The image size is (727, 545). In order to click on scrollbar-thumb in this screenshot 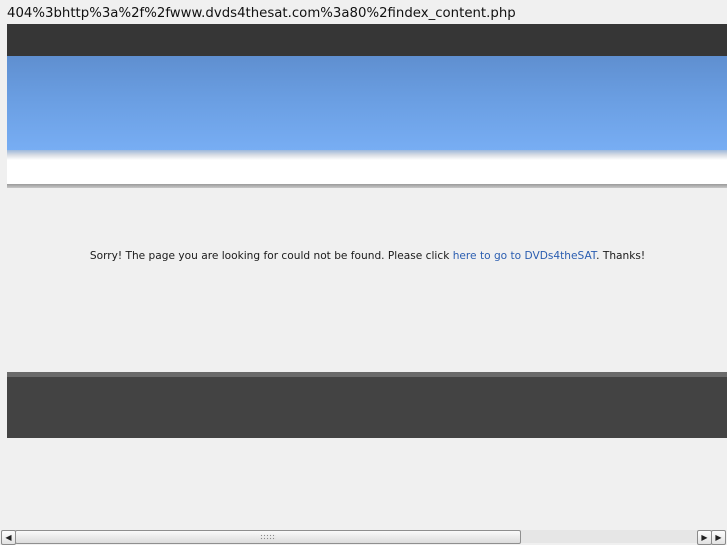, I will do `click(268, 537)`.